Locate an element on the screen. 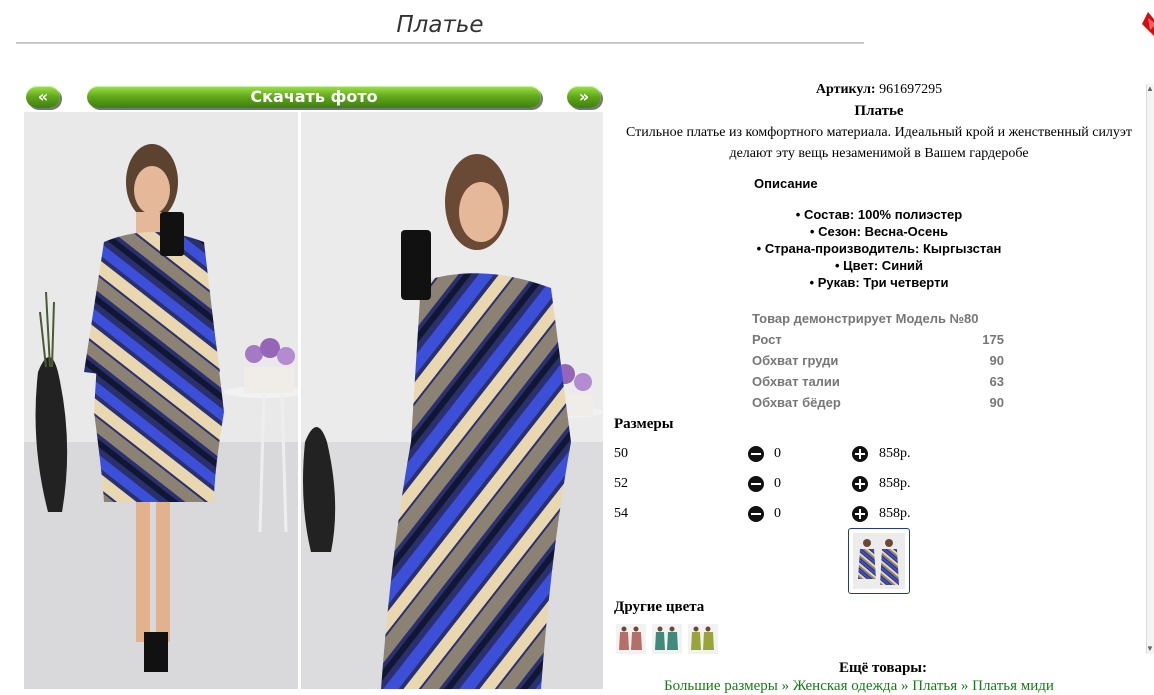 The width and height of the screenshot is (1154, 695). size-row: 54 0 858р. is located at coordinates (812, 519).